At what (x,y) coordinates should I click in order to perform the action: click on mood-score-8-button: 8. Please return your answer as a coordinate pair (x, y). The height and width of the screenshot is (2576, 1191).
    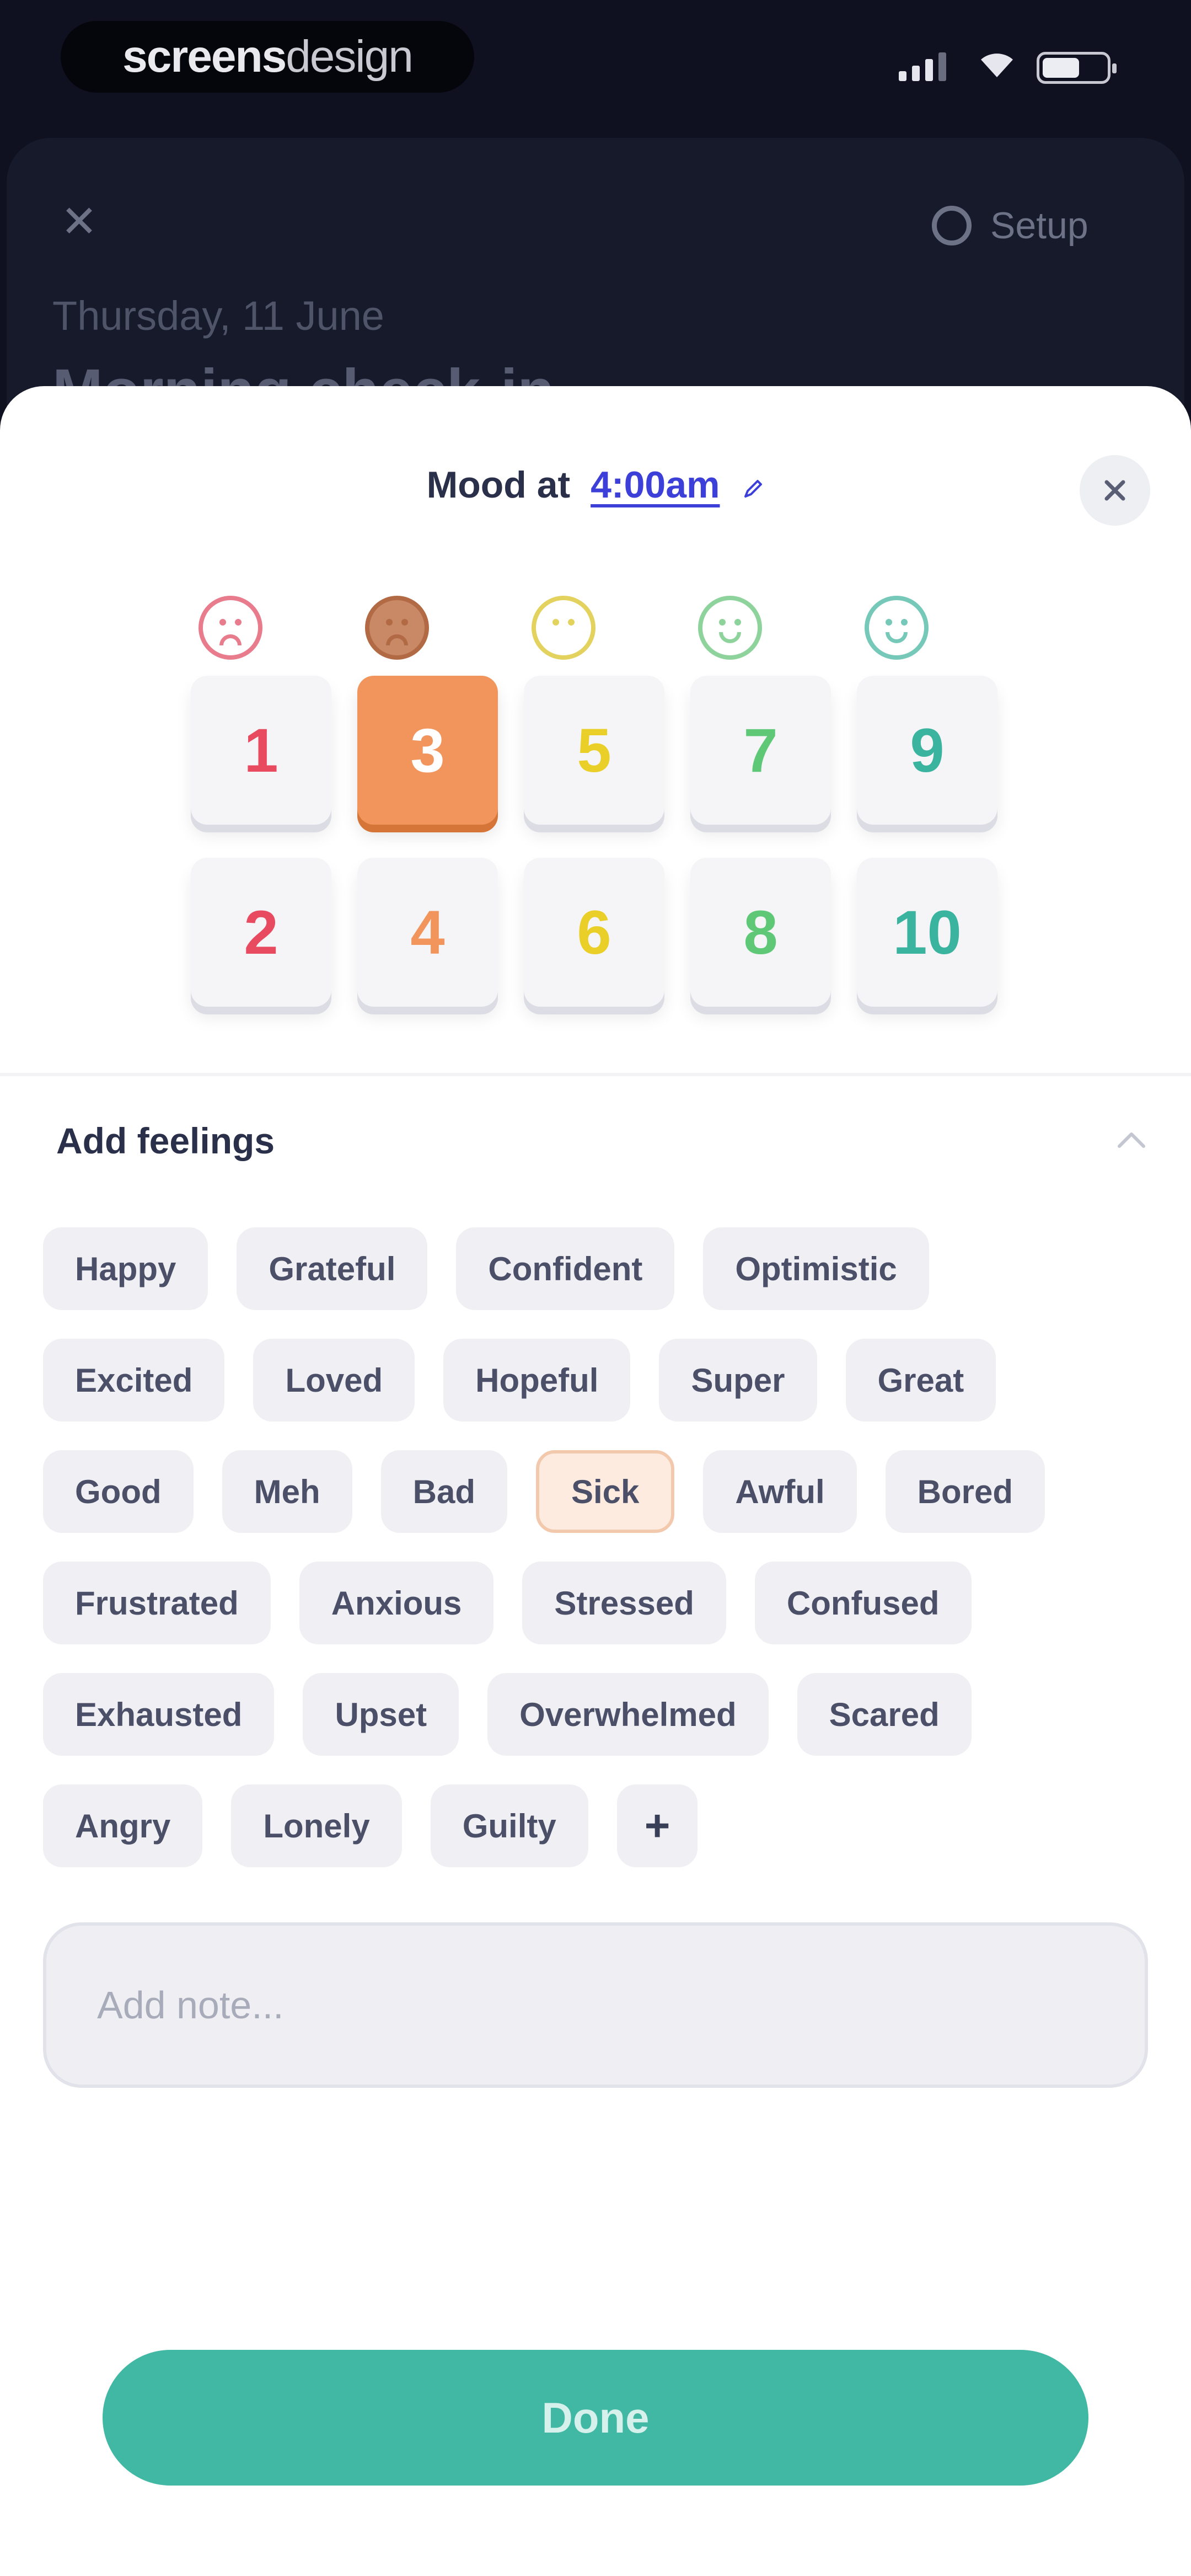
    Looking at the image, I should click on (761, 932).